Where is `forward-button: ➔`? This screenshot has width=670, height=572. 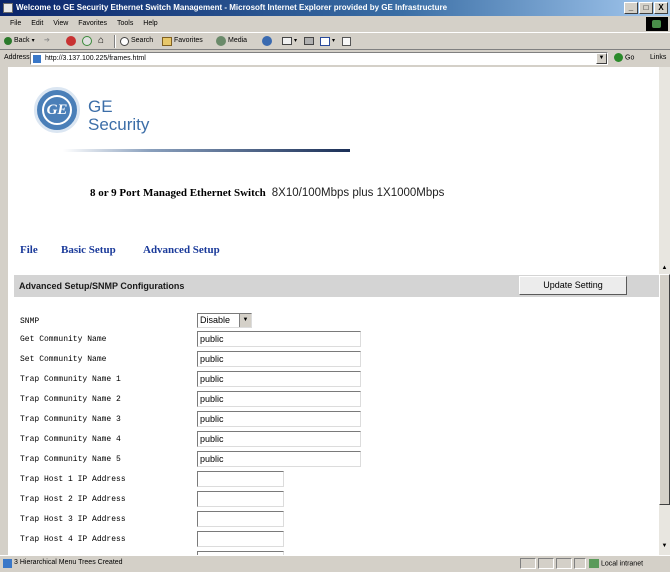 forward-button: ➔ is located at coordinates (47, 41).